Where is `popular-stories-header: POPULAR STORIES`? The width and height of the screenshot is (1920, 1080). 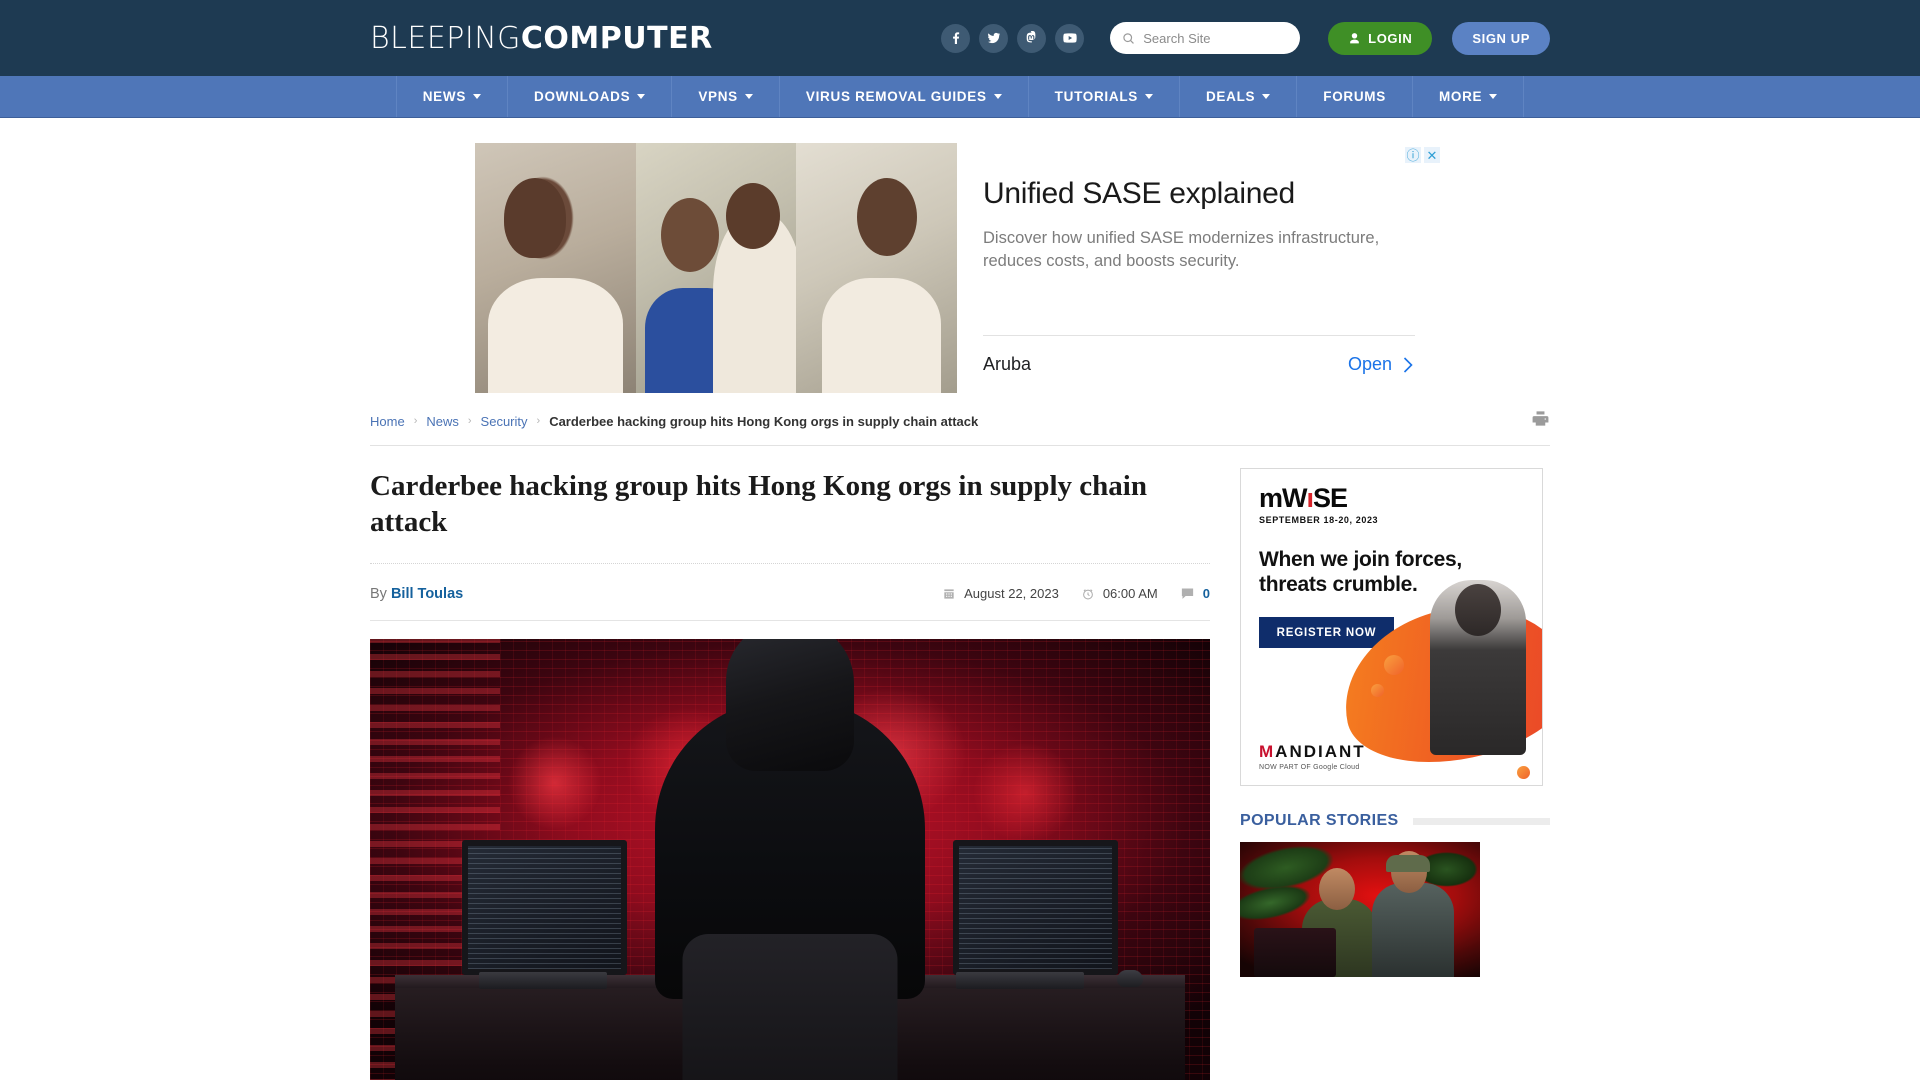 popular-stories-header: POPULAR STORIES is located at coordinates (1395, 821).